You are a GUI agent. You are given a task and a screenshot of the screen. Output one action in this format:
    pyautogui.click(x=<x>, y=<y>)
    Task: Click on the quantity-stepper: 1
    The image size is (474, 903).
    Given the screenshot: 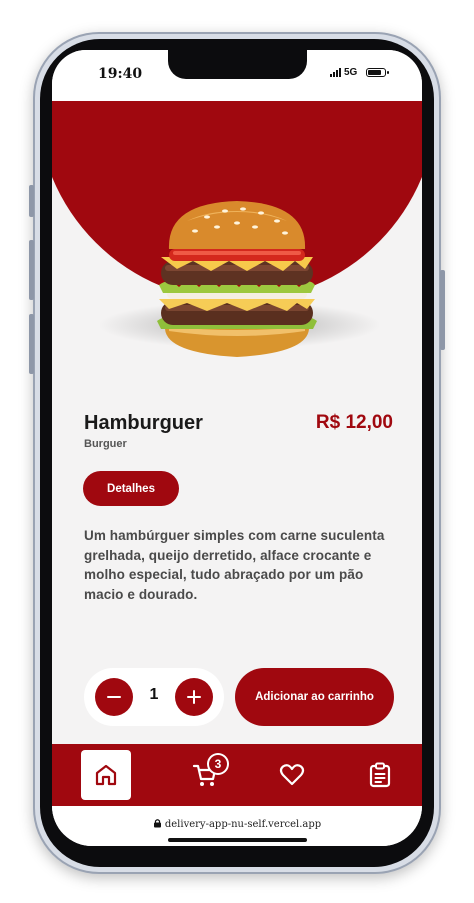 What is the action you would take?
    pyautogui.click(x=154, y=697)
    